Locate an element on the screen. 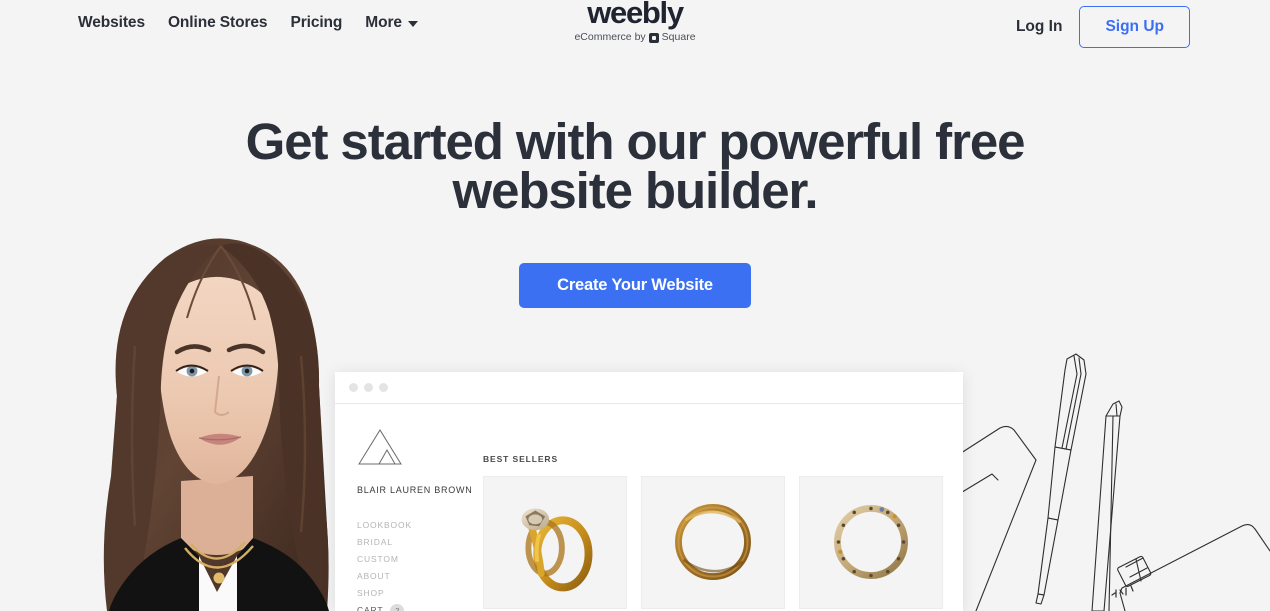  store-nav-item-lookbook: LOOKBOOK is located at coordinates (420, 525).